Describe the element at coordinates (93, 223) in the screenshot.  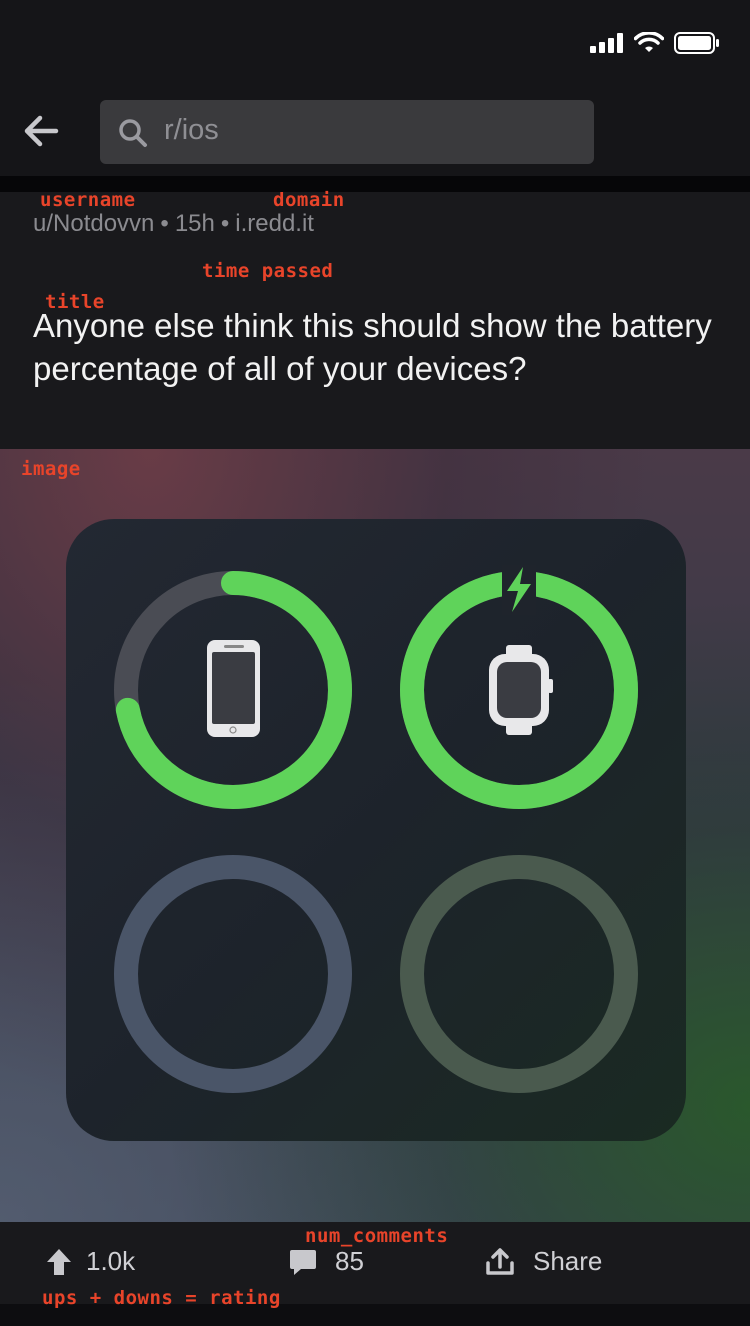
I see `username-link: u/Notdovvn` at that location.